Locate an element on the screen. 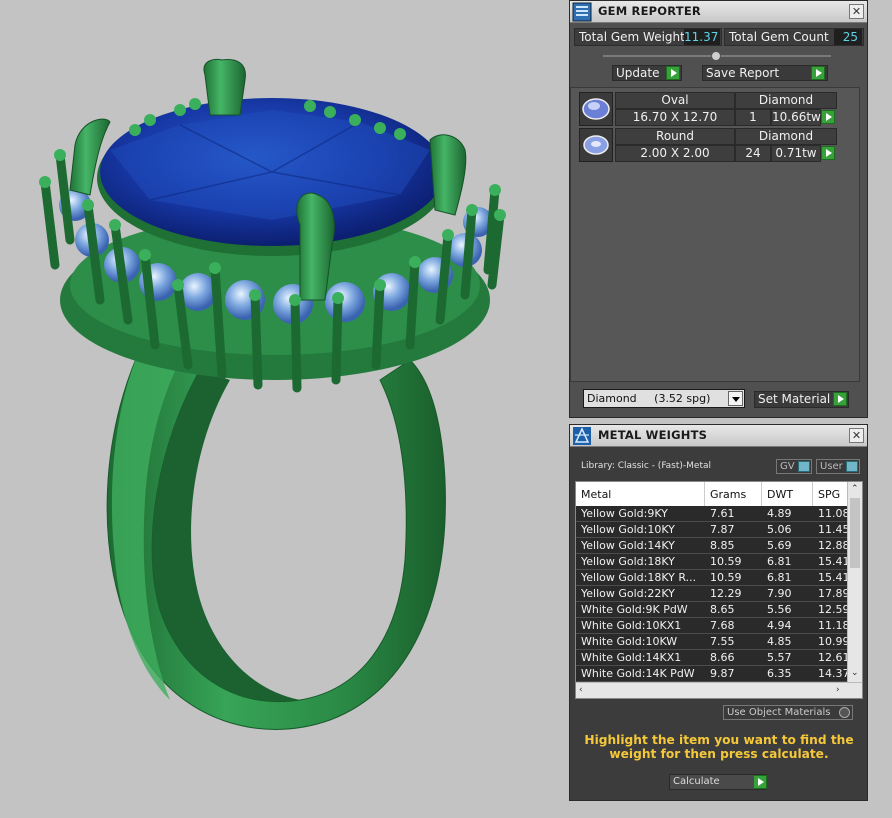  cell-grams: 8.65 is located at coordinates (722, 609).